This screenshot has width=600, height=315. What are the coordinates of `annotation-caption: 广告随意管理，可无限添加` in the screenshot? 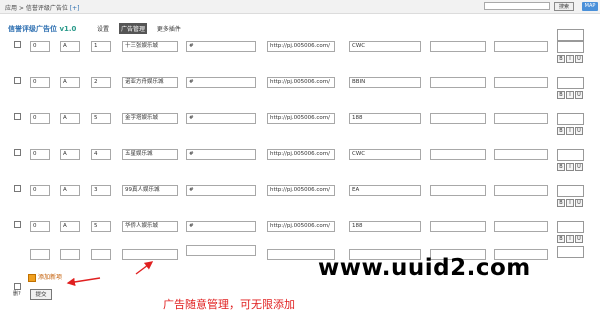 It's located at (229, 304).